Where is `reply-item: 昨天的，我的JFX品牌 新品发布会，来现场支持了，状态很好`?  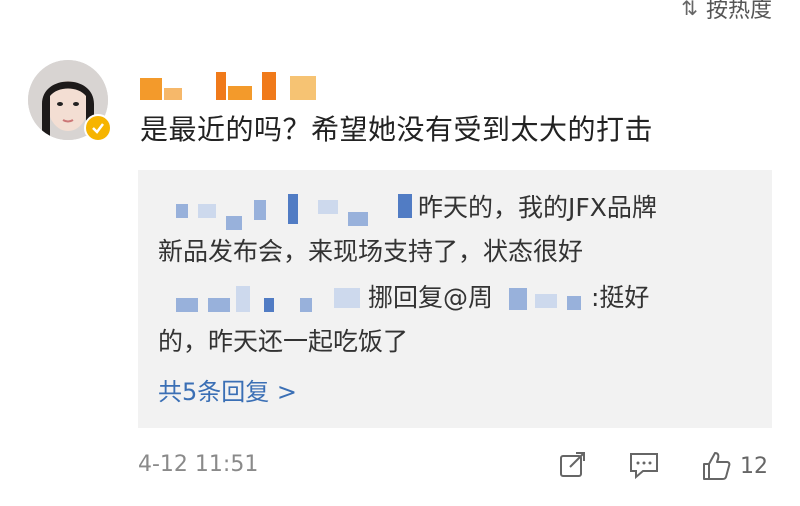
reply-item: 昨天的，我的JFX品牌 新品发布会，来现场支持了，状态很好 is located at coordinates (407, 230).